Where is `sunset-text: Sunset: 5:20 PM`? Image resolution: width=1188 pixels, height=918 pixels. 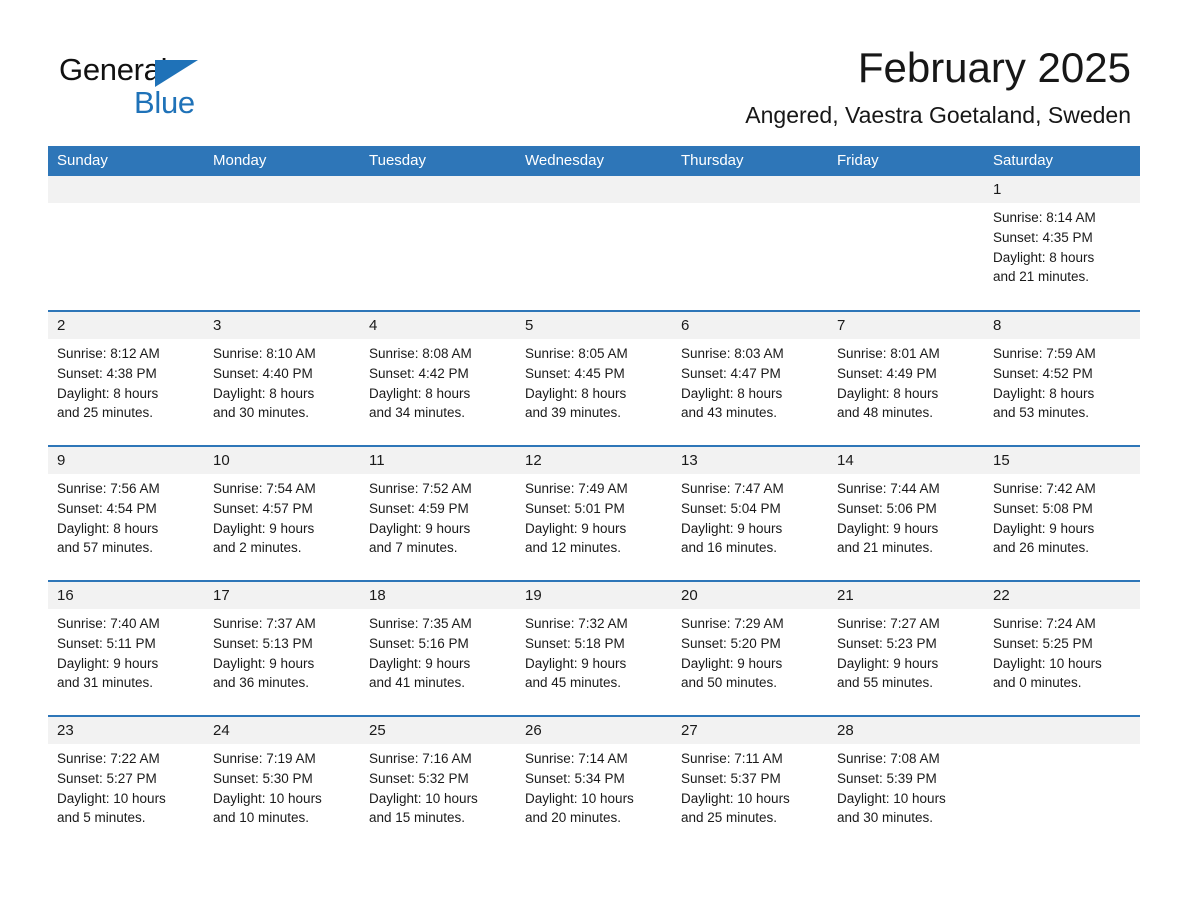
sunset-text: Sunset: 5:20 PM is located at coordinates (731, 643).